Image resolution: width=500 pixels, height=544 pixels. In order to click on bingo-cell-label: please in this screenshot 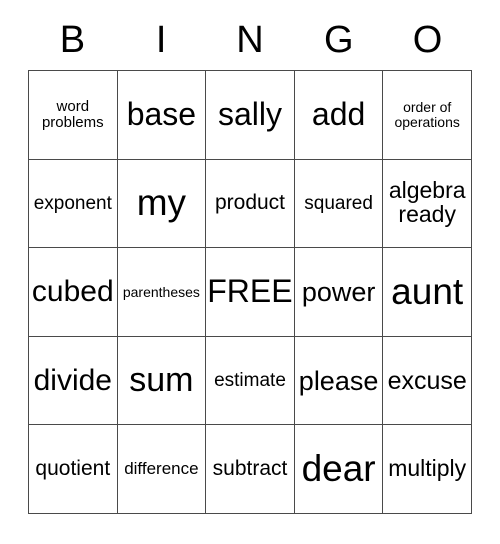, I will do `click(338, 380)`.